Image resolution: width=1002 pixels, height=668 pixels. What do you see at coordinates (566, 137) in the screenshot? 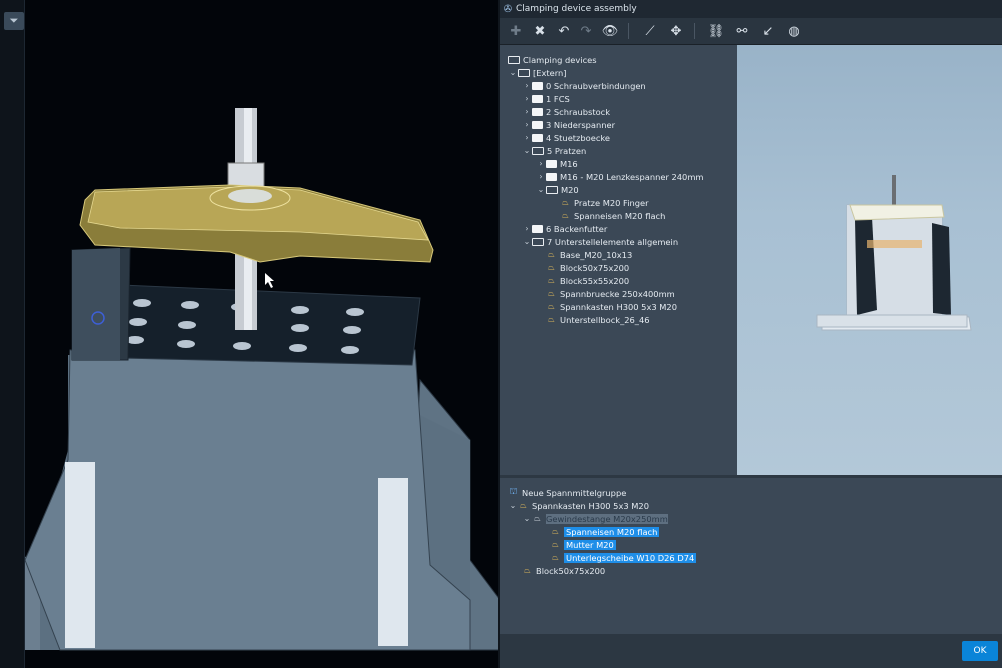
I see `tree-item: › 4 Stuetzboecke` at bounding box center [566, 137].